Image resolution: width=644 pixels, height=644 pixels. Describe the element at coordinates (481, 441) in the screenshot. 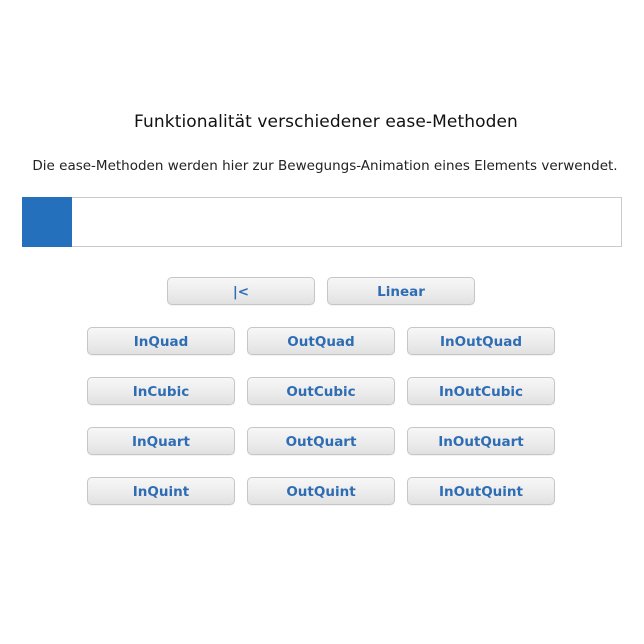

I see `ease-button-inoutquart: InOutQuart` at that location.